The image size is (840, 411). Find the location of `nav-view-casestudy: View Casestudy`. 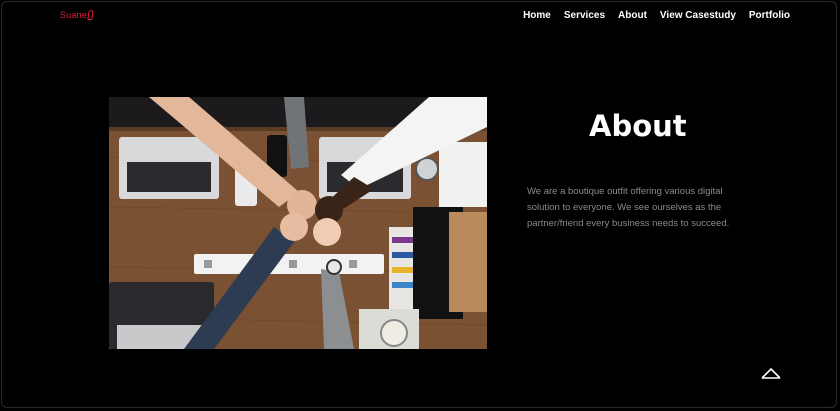

nav-view-casestudy: View Casestudy is located at coordinates (698, 15).